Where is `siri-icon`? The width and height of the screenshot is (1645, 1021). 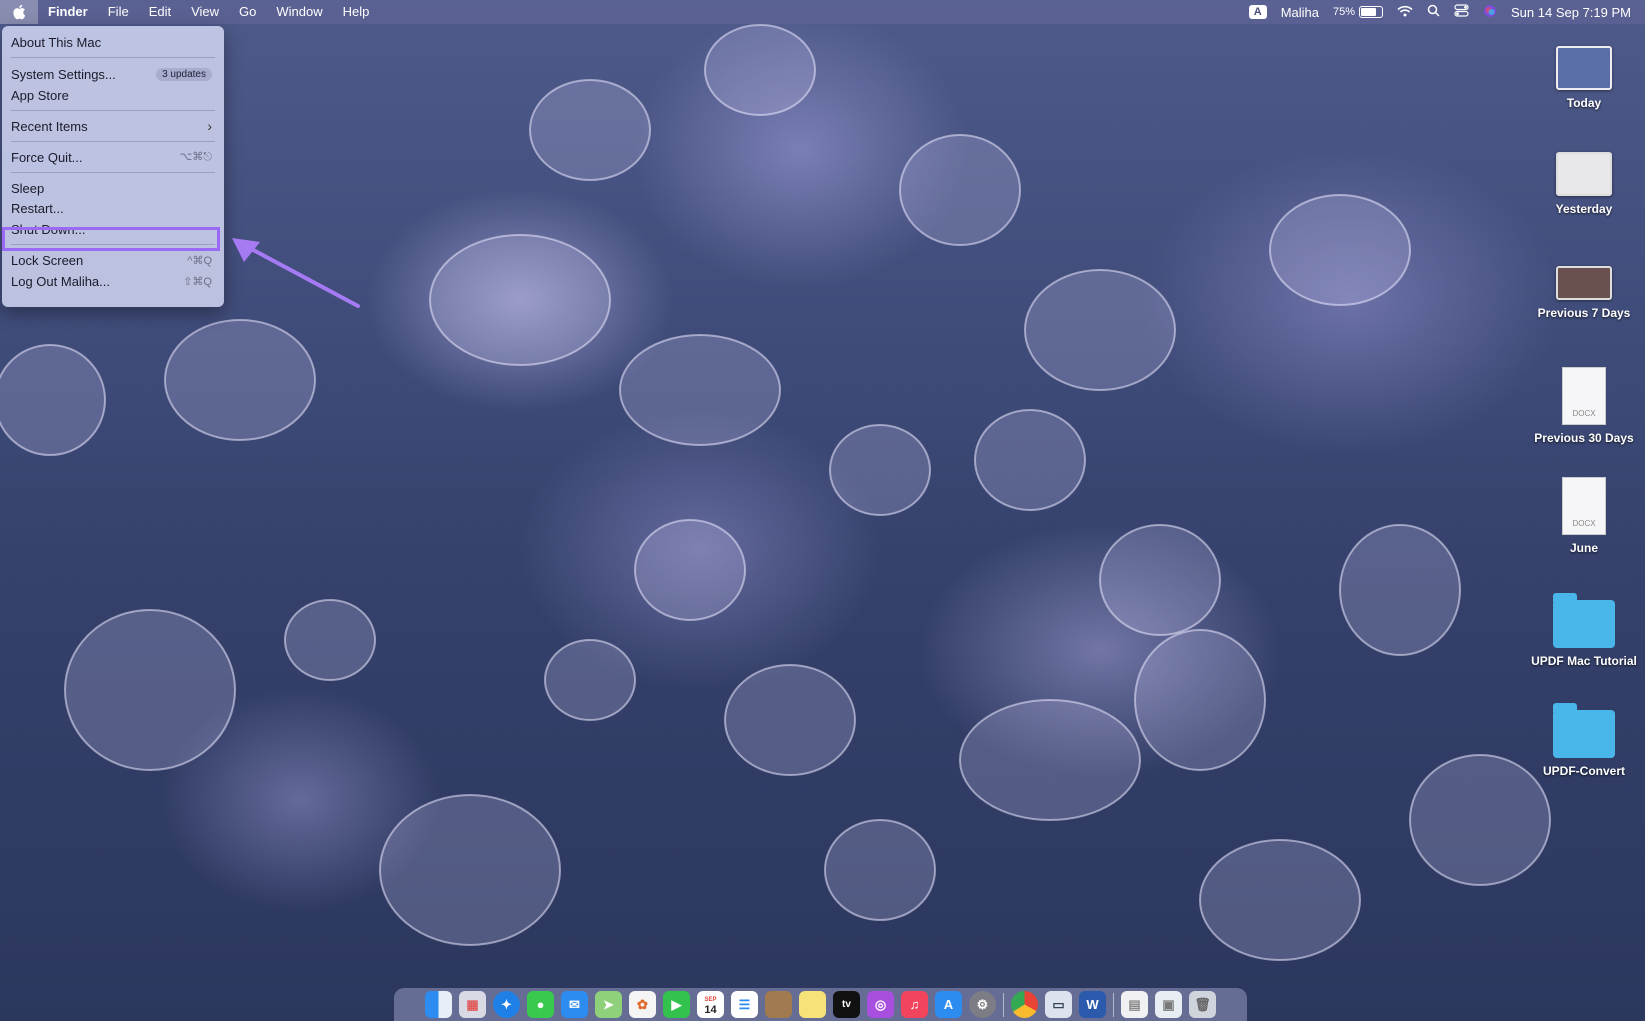 siri-icon is located at coordinates (1490, 12).